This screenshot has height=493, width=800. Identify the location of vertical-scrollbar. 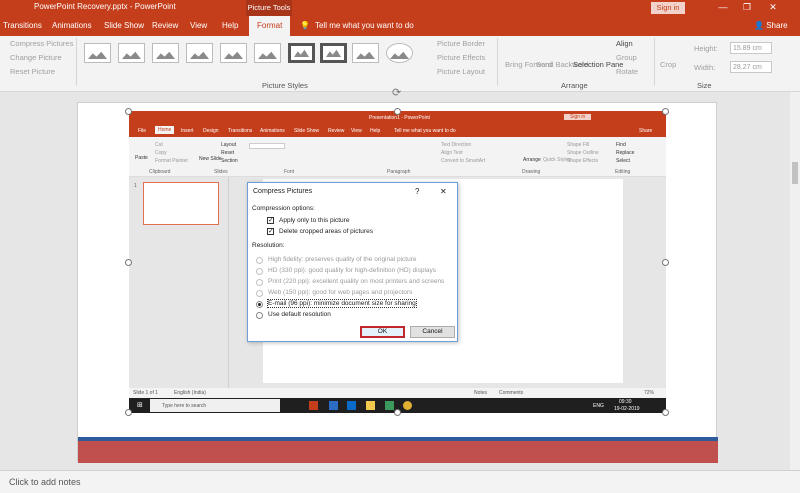
(795, 281).